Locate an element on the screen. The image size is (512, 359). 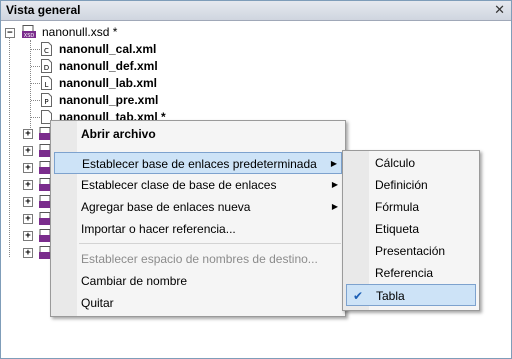
submenu-item-presentacion: Presentación is located at coordinates (411, 251).